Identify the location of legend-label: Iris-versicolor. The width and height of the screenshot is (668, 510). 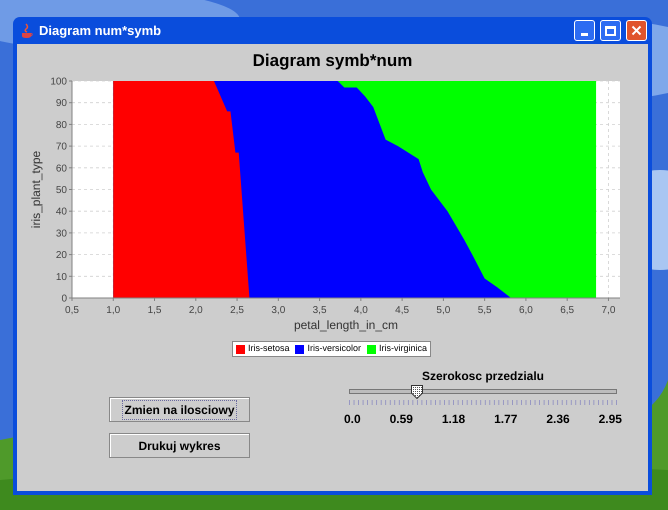
(334, 349).